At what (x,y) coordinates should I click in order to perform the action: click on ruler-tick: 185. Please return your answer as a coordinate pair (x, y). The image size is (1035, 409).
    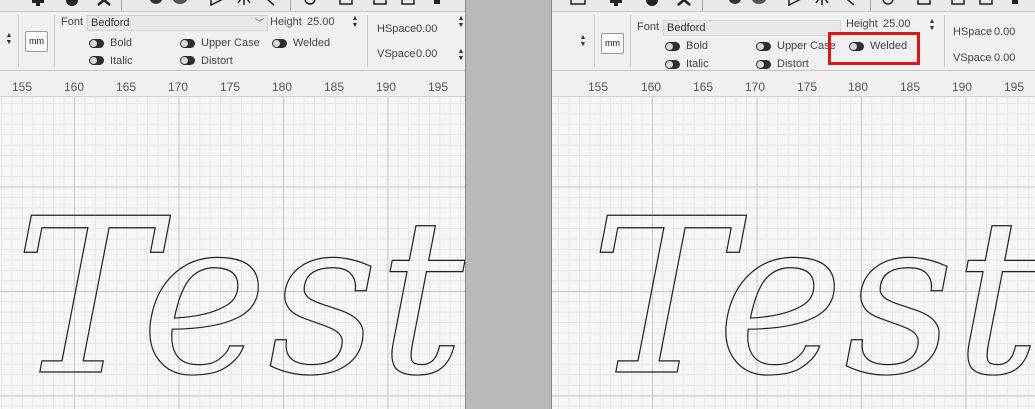
    Looking at the image, I should click on (334, 87).